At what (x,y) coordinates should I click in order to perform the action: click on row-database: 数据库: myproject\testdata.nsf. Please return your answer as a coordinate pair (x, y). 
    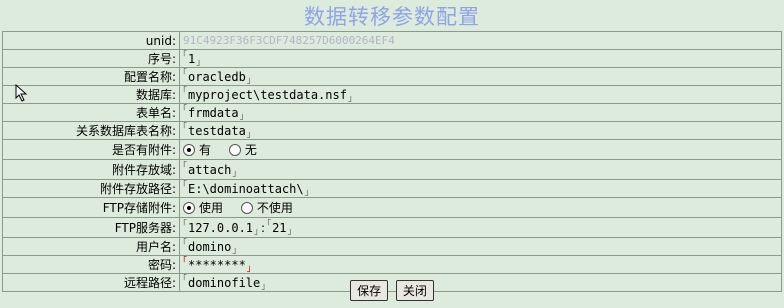
    Looking at the image, I should click on (392, 94).